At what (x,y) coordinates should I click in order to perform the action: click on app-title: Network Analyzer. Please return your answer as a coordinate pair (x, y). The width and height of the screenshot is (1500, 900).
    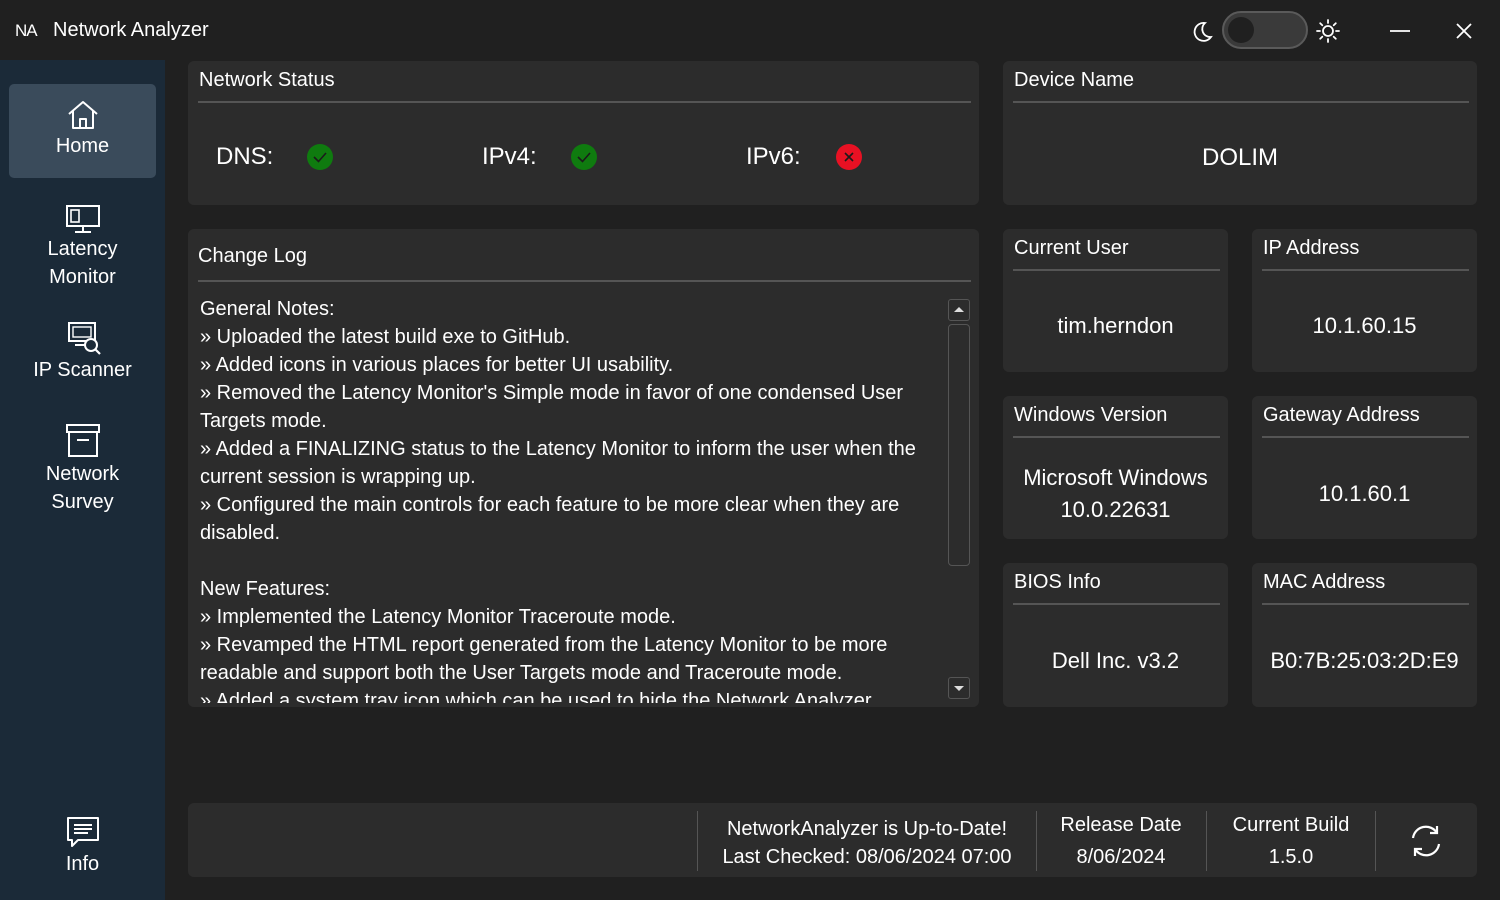
    Looking at the image, I should click on (131, 30).